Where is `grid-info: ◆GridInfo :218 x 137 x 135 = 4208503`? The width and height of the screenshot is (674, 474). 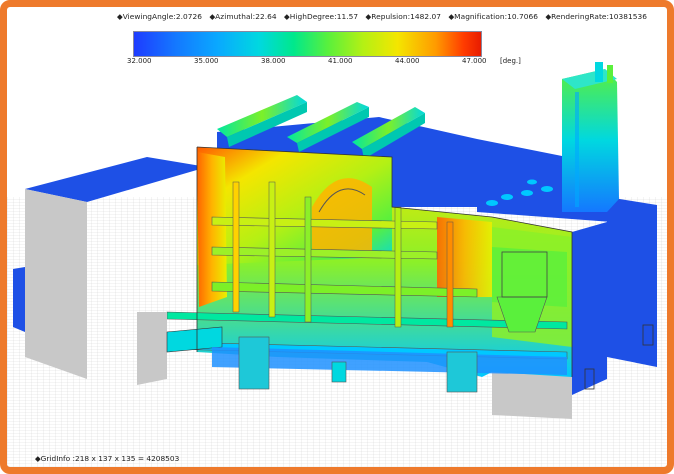 grid-info: ◆GridInfo :218 x 137 x 135 = 4208503 is located at coordinates (107, 458).